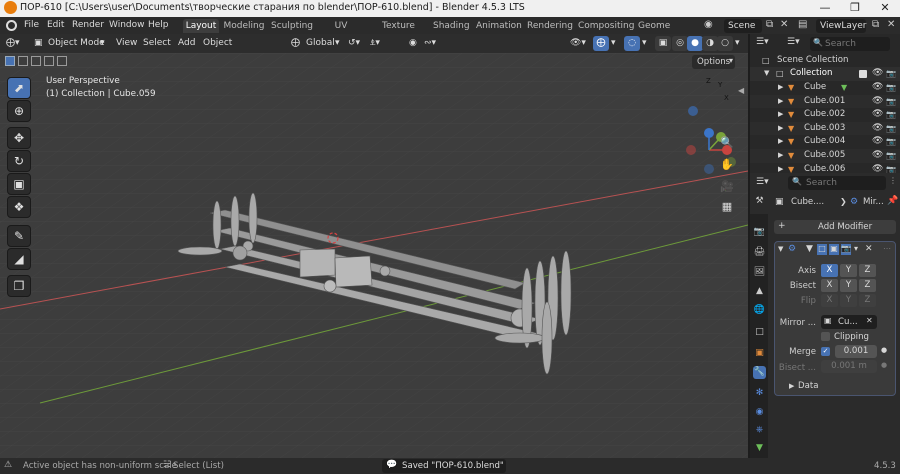 The width and height of the screenshot is (900, 474). I want to click on modifier-collapse-icon: ▼, so click(780, 249).